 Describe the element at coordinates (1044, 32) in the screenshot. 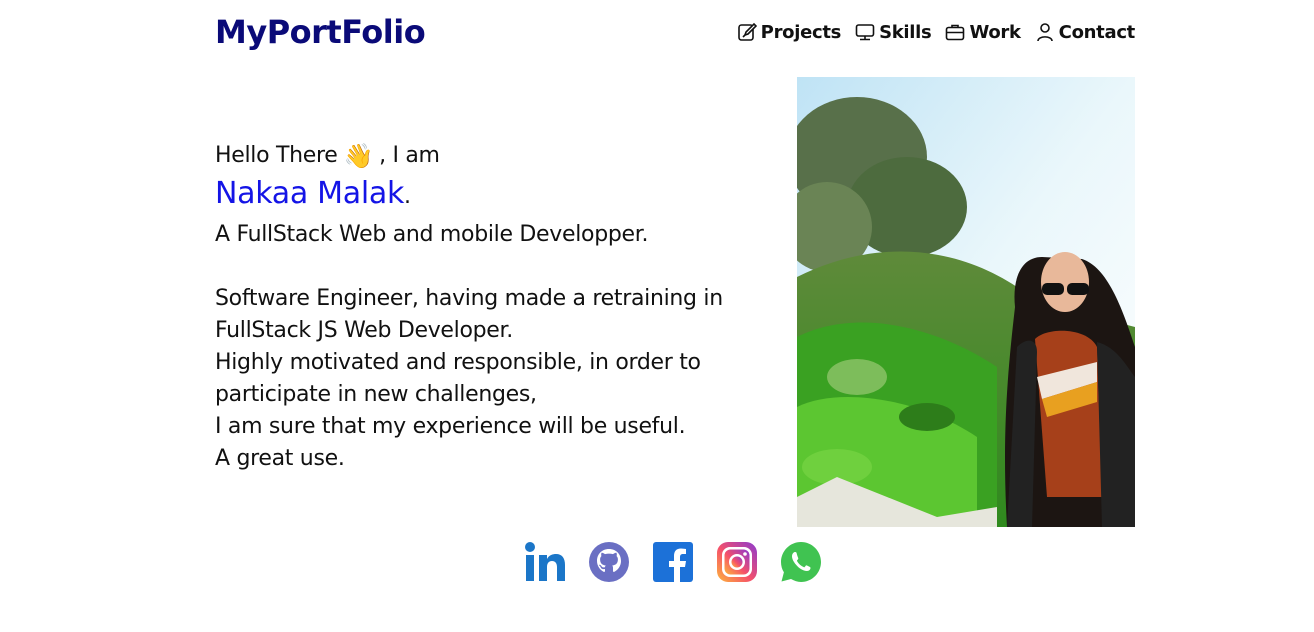

I see `person-icon` at that location.